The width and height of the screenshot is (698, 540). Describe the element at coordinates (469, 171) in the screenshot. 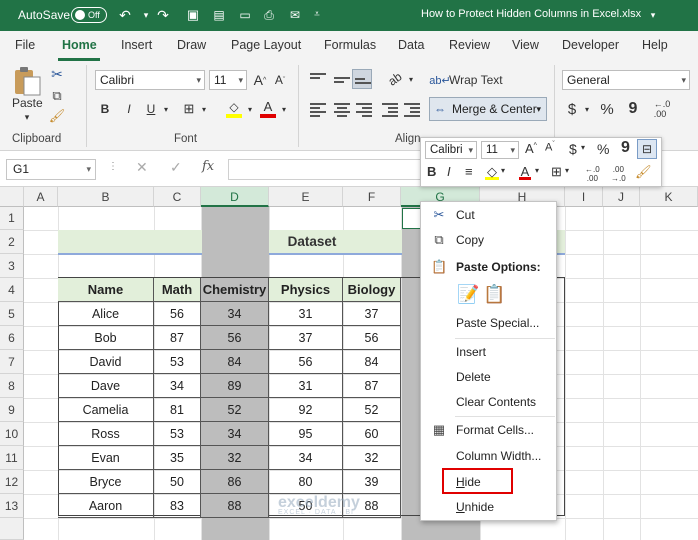

I see `mini-align-icon: ≡` at that location.